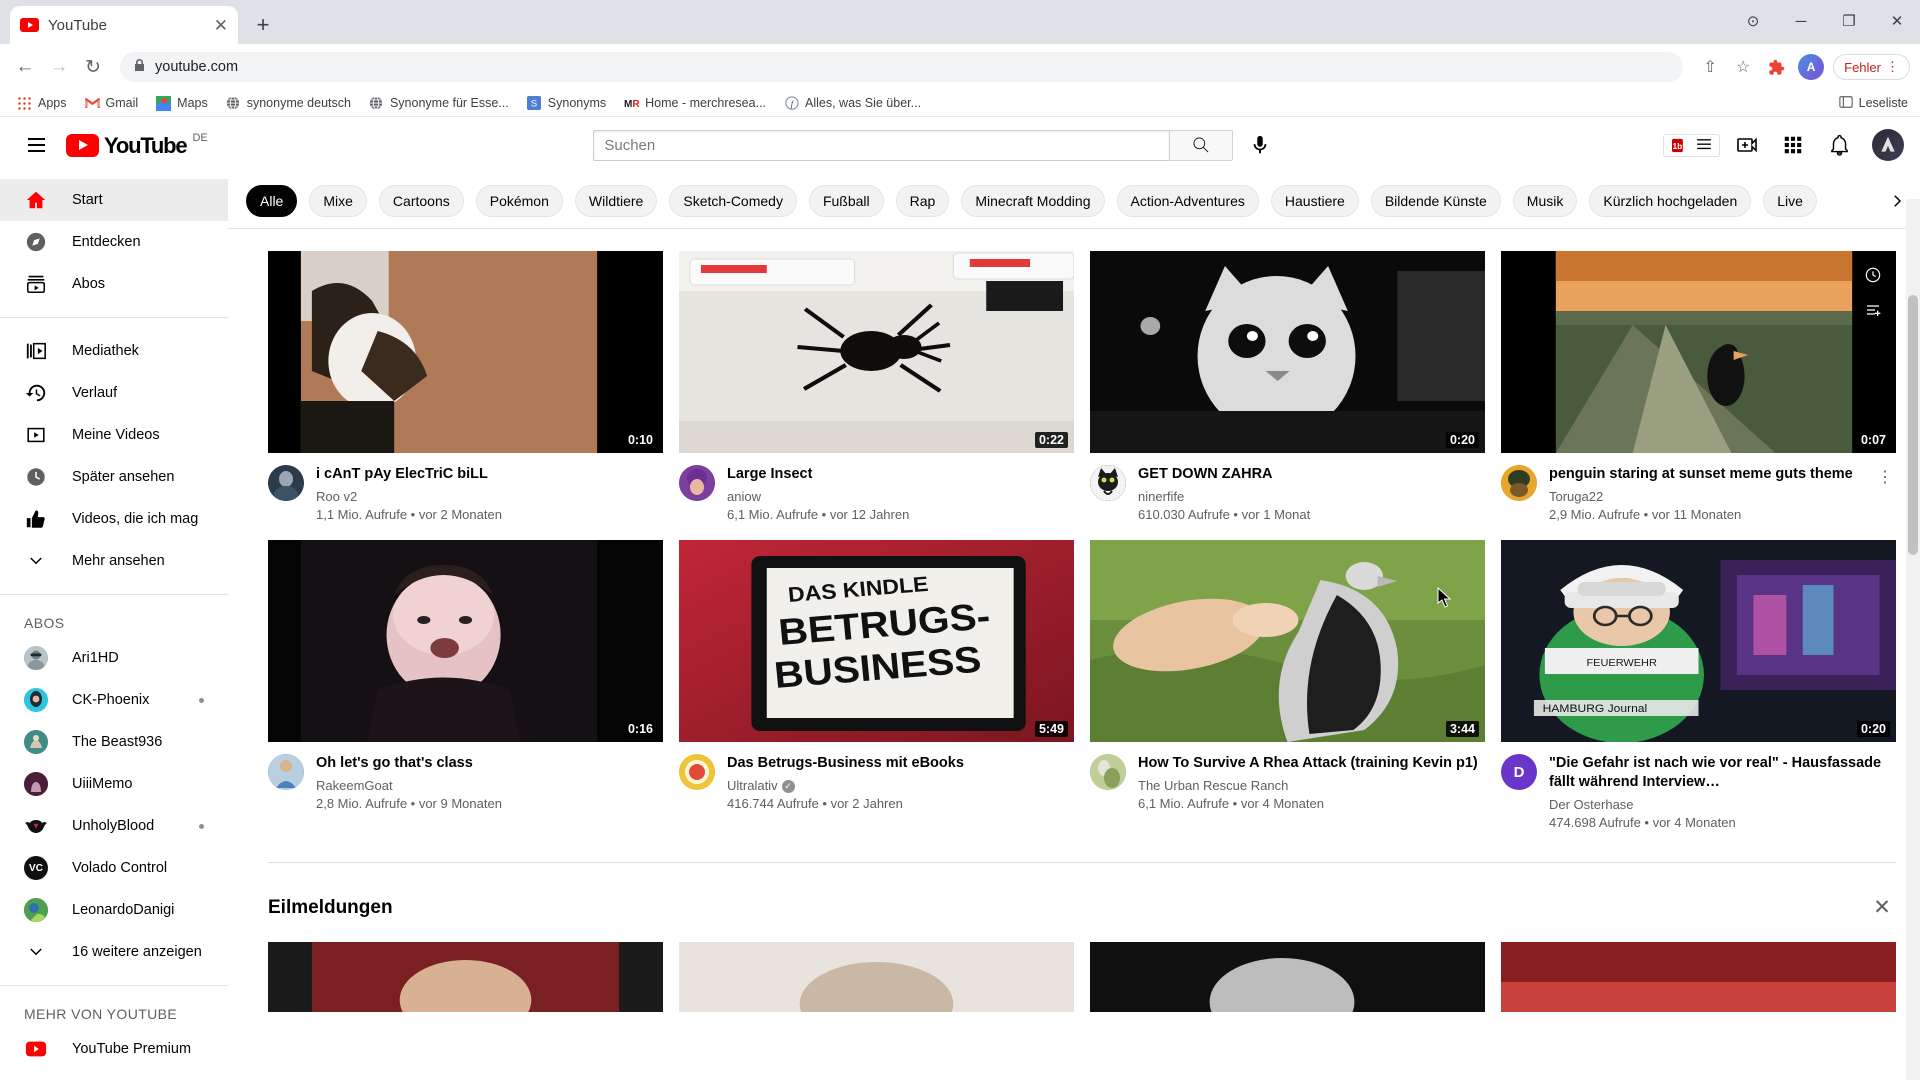 This screenshot has width=1920, height=1080. I want to click on chip-haustiere: Haustiere, so click(1314, 200).